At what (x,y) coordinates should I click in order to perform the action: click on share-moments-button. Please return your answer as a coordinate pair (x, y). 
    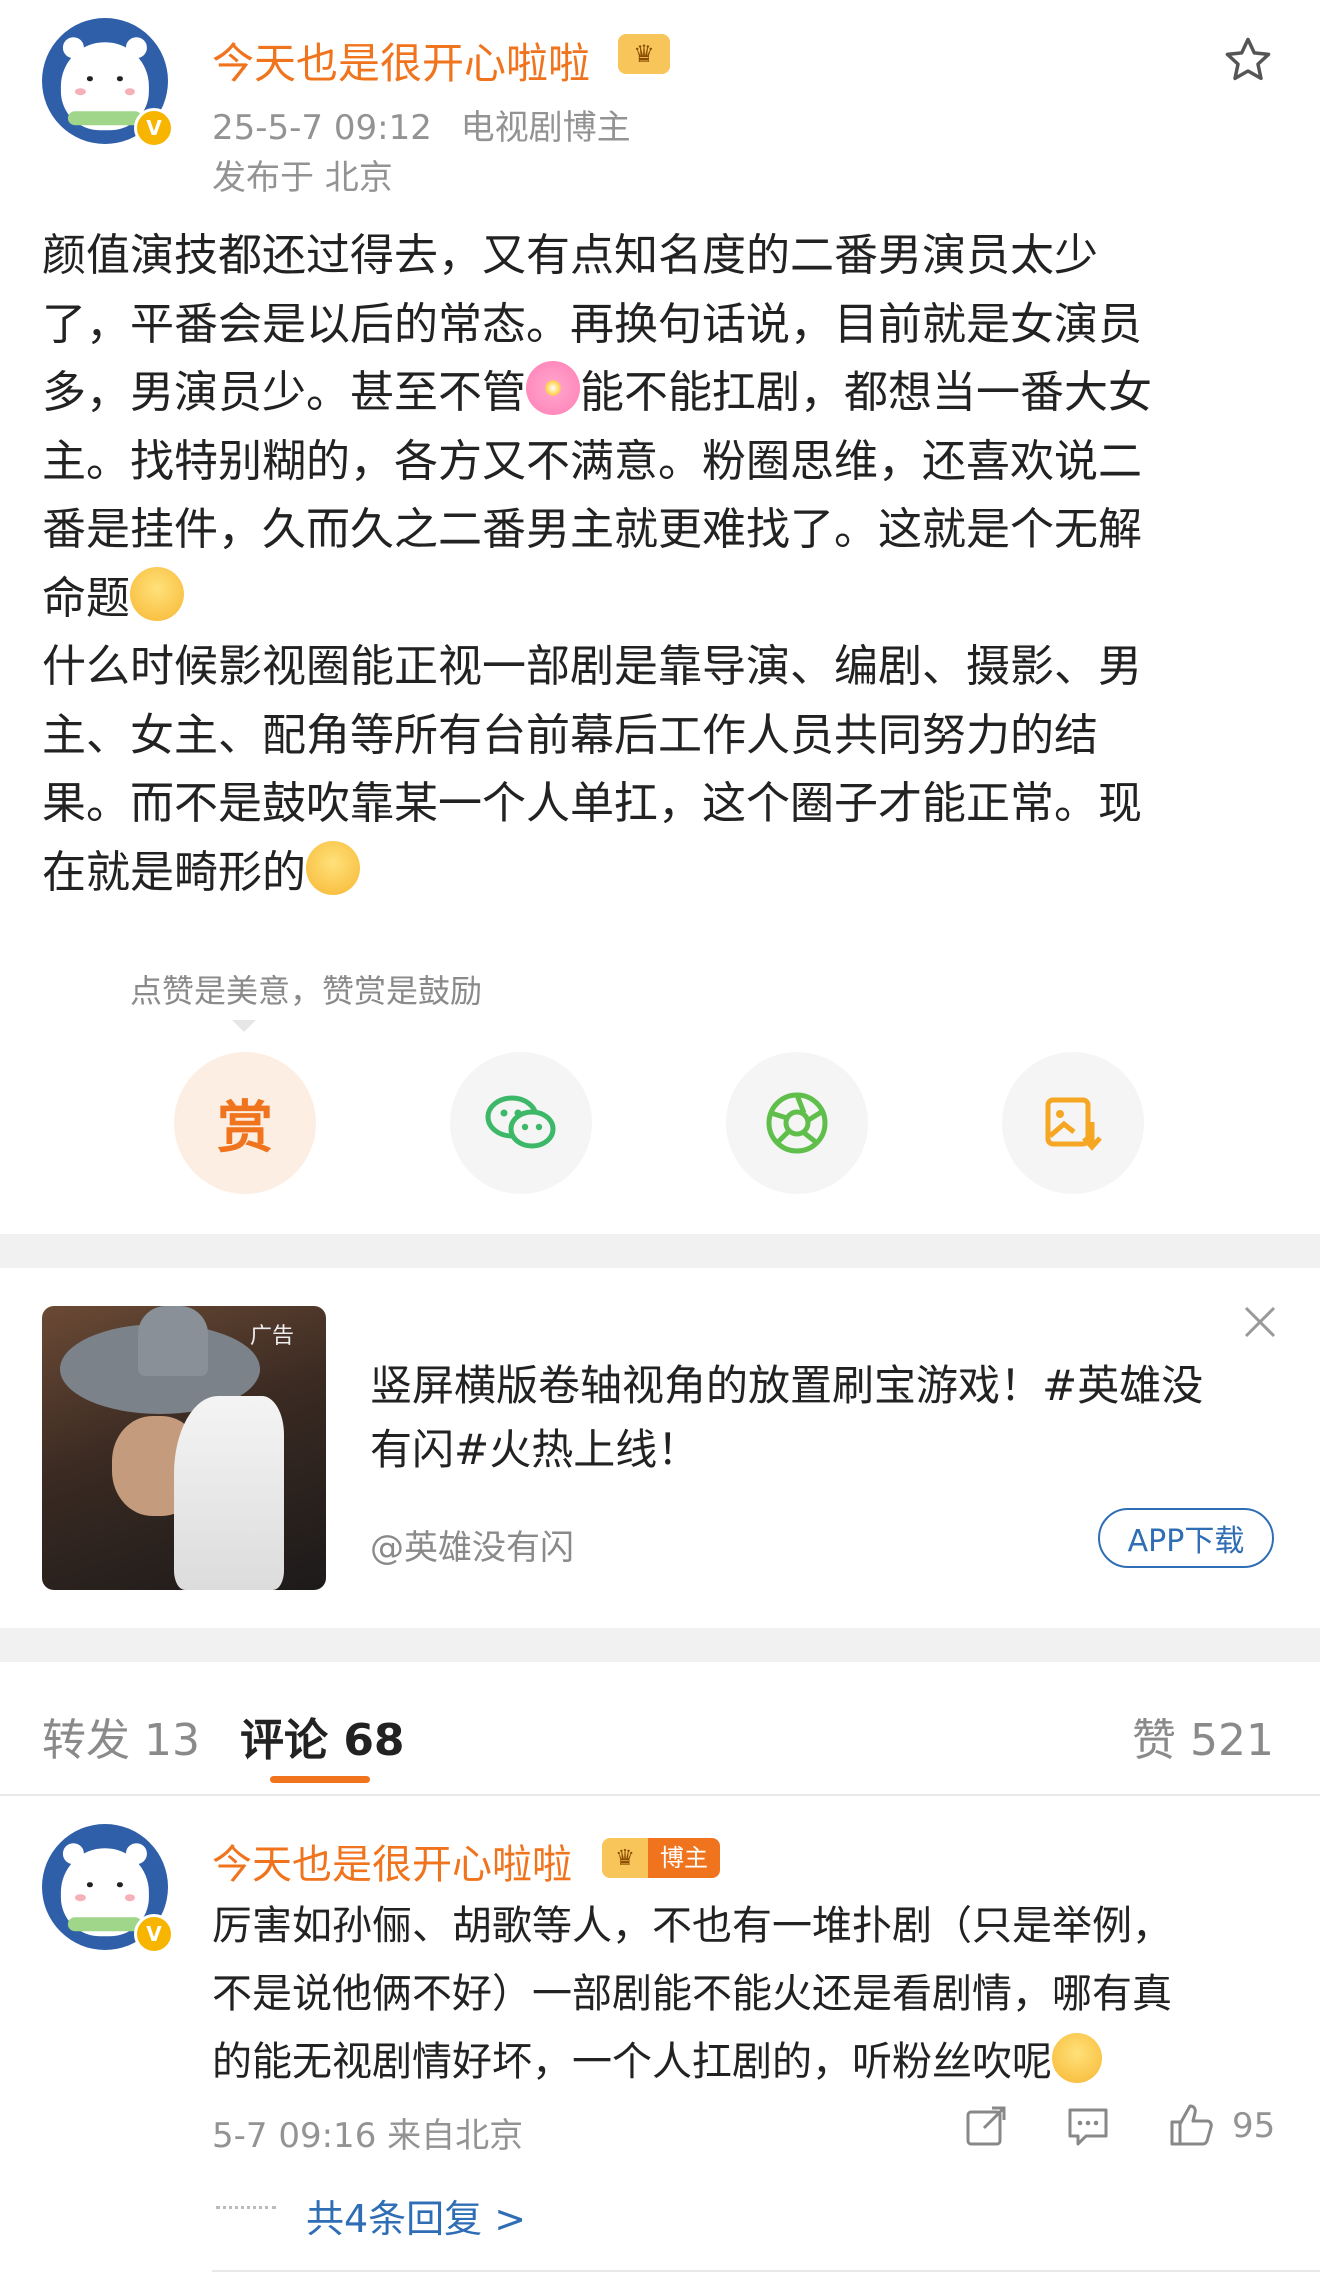
    Looking at the image, I should click on (797, 1123).